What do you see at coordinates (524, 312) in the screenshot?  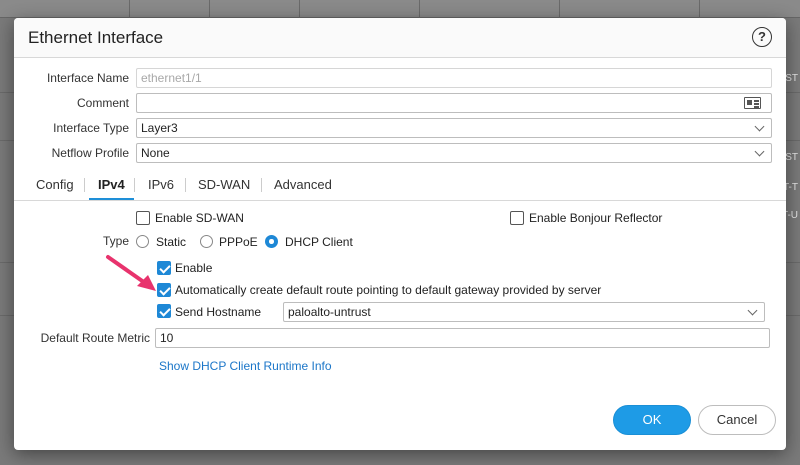 I see `hostname-select: paloalto-untrust` at bounding box center [524, 312].